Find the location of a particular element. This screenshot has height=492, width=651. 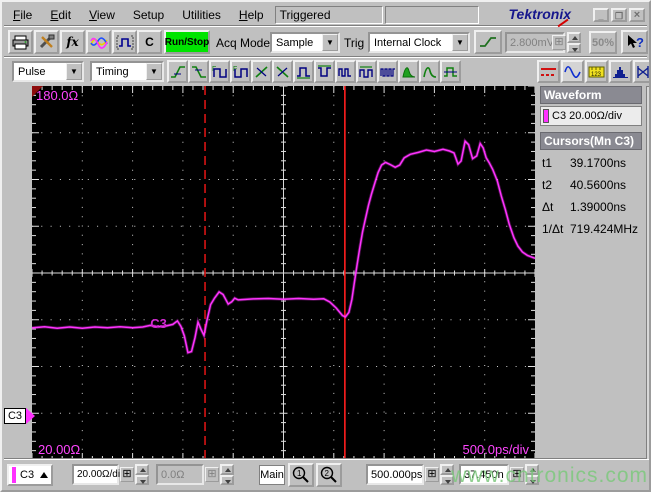

tools-button is located at coordinates (46, 42).